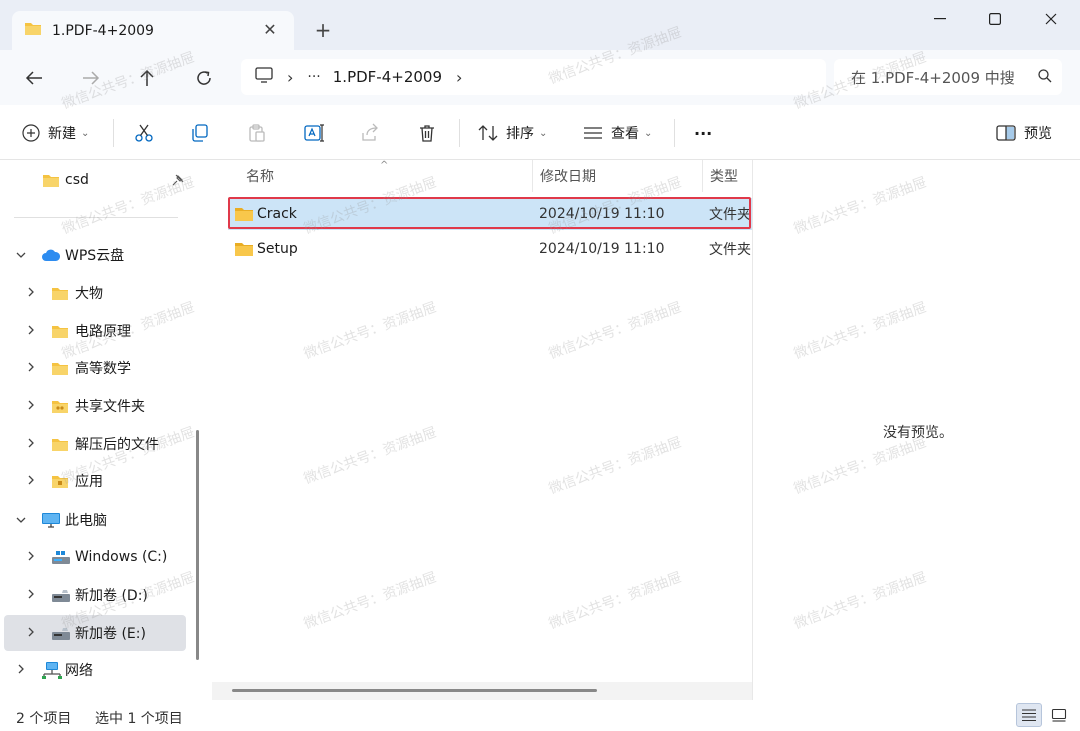  I want to click on sidebar-item-wps-cloud: WPS云盘, so click(95, 255).